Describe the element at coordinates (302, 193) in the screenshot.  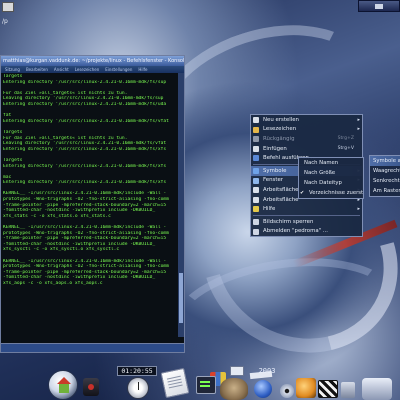
I see `checkmark-icon: ✔` at that location.